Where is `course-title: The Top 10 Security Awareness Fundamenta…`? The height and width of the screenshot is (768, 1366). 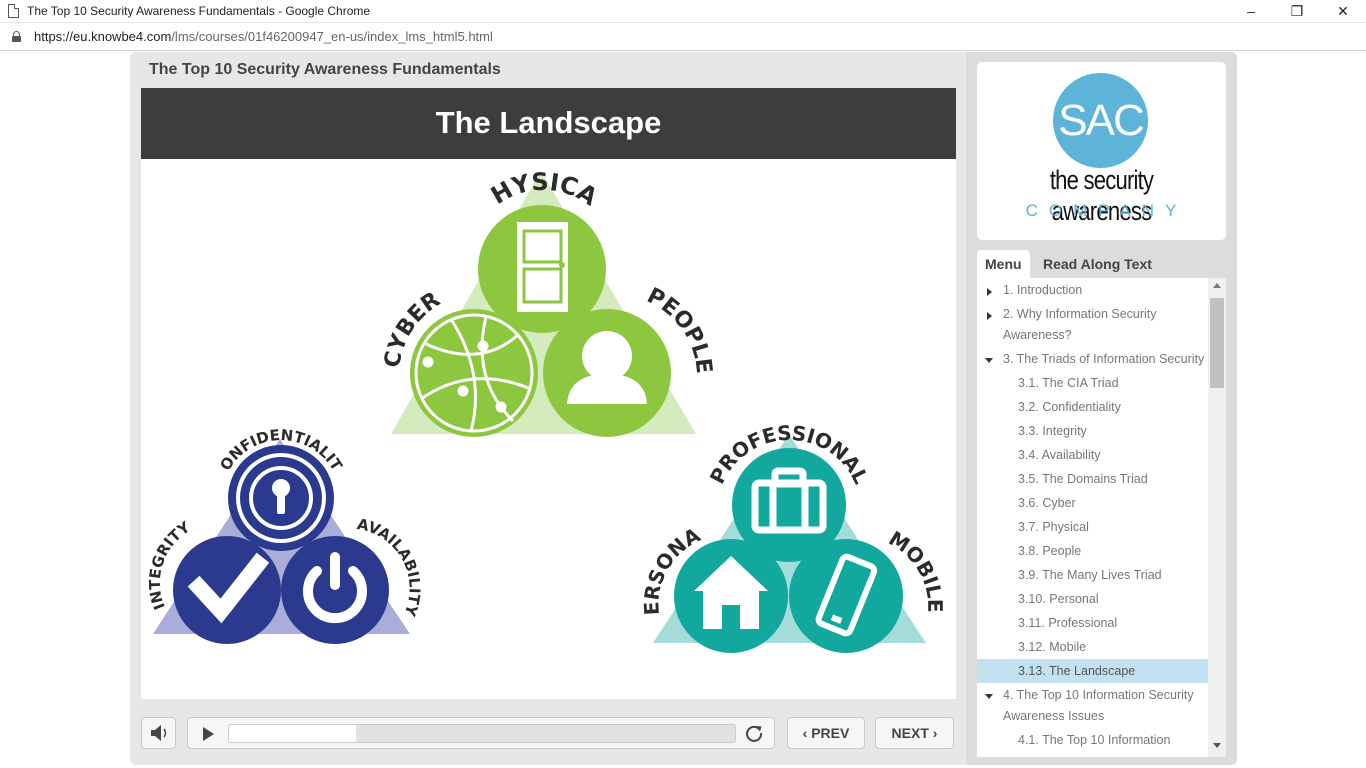
course-title: The Top 10 Security Awareness Fundamenta… is located at coordinates (325, 69).